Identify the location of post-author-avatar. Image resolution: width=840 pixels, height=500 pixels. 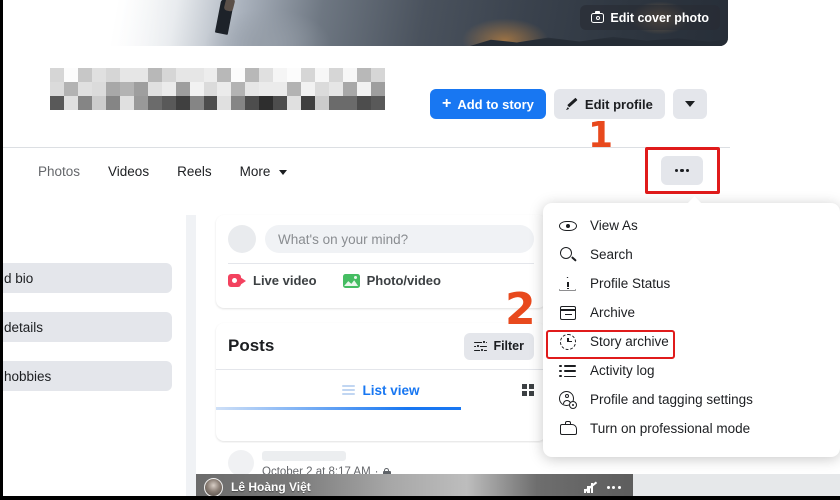
(241, 463).